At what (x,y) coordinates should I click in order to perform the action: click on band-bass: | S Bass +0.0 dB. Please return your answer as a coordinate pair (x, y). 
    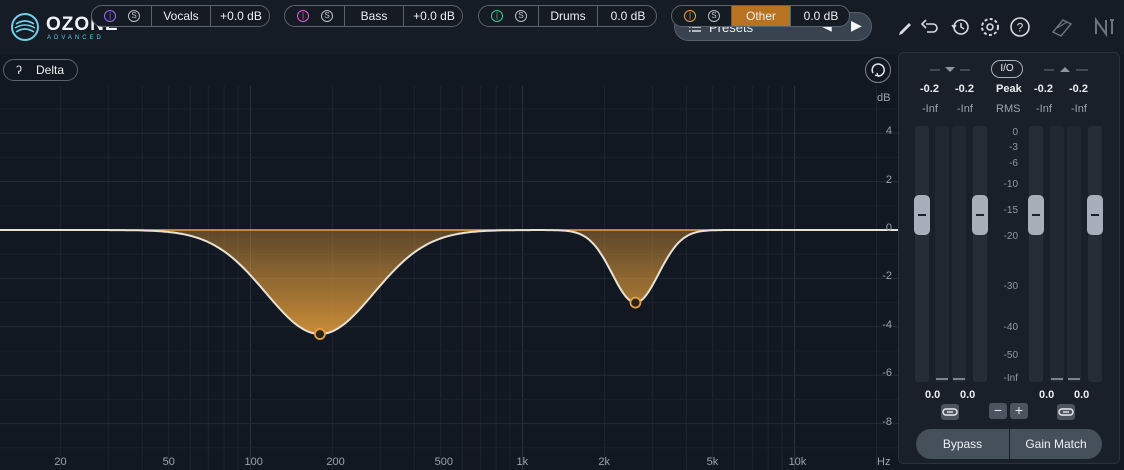
    Looking at the image, I should click on (373, 16).